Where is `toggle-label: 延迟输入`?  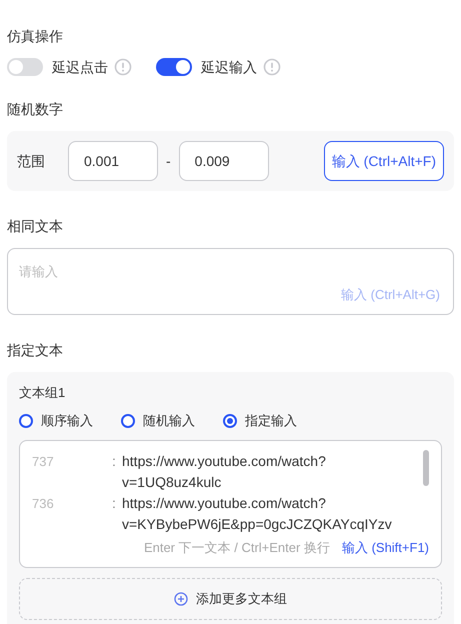 toggle-label: 延迟输入 is located at coordinates (229, 67).